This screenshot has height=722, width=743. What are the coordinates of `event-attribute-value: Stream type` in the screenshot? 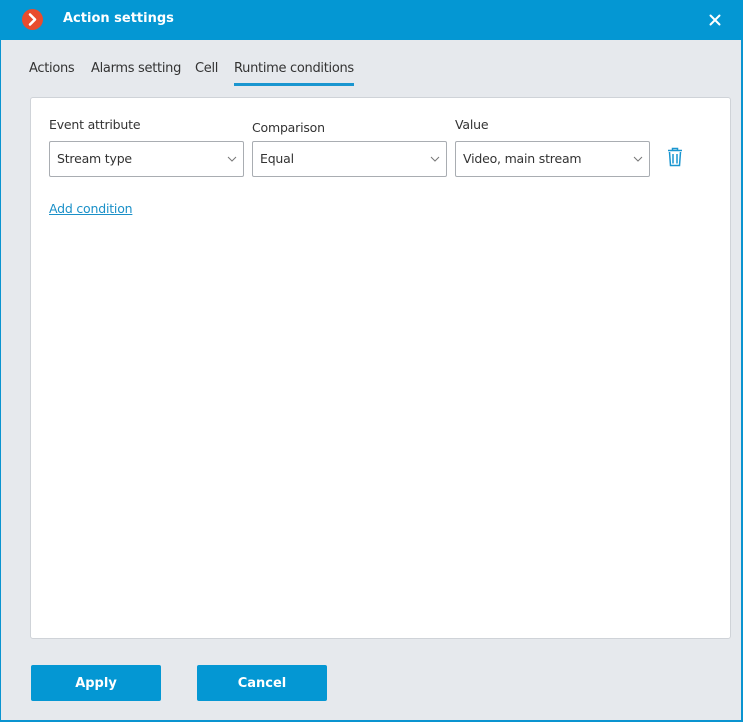 It's located at (94, 158).